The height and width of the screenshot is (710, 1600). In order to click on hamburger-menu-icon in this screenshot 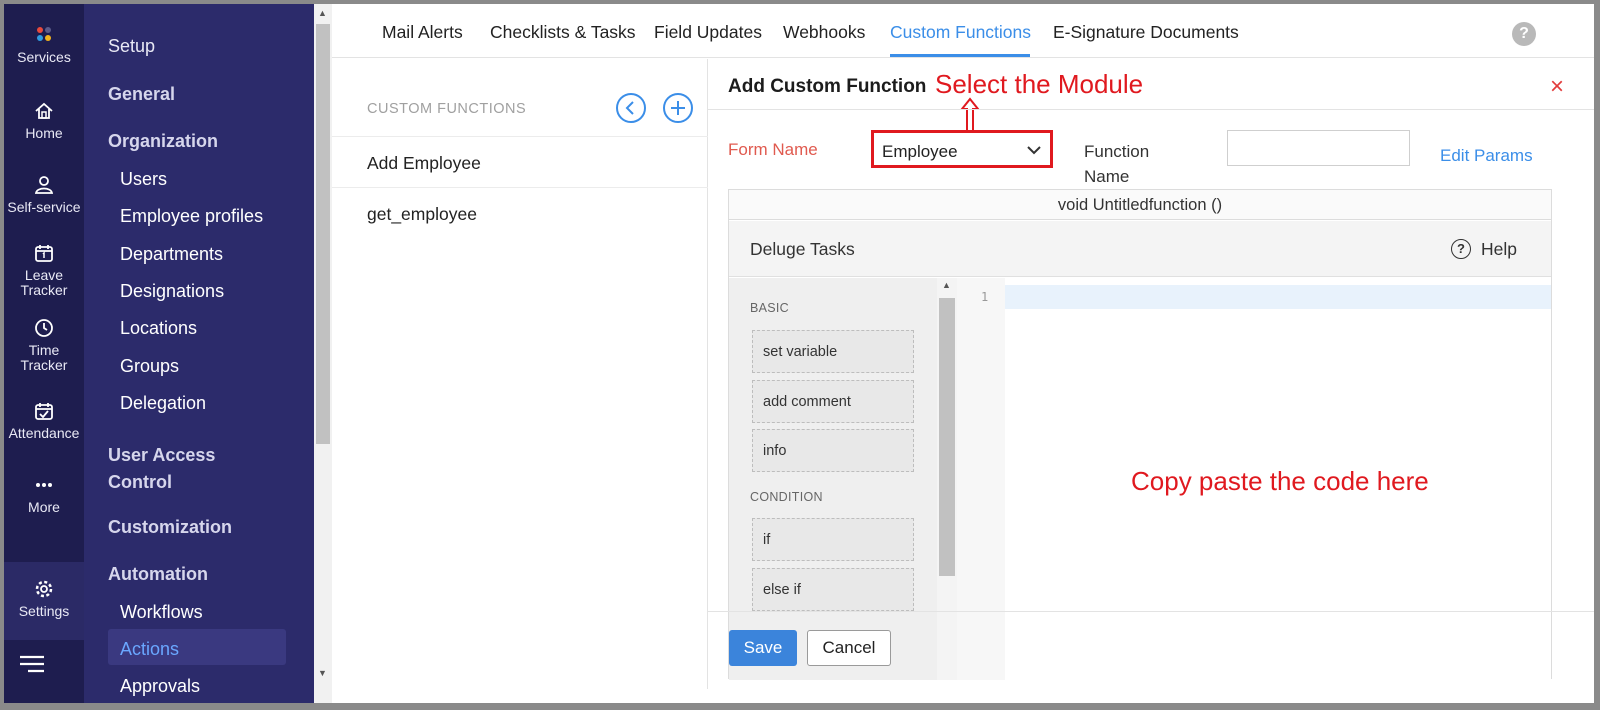, I will do `click(32, 664)`.